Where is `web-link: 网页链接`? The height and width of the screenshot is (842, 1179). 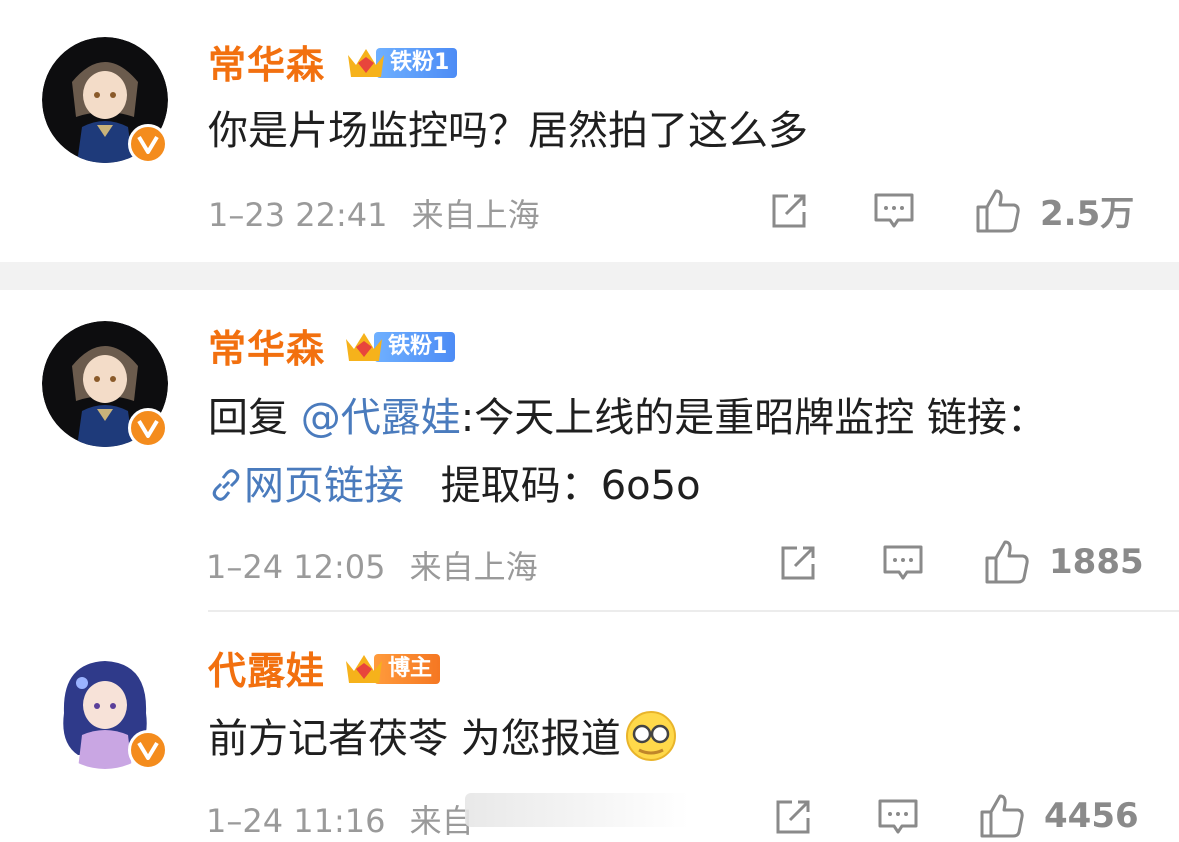 web-link: 网页链接 is located at coordinates (312, 486).